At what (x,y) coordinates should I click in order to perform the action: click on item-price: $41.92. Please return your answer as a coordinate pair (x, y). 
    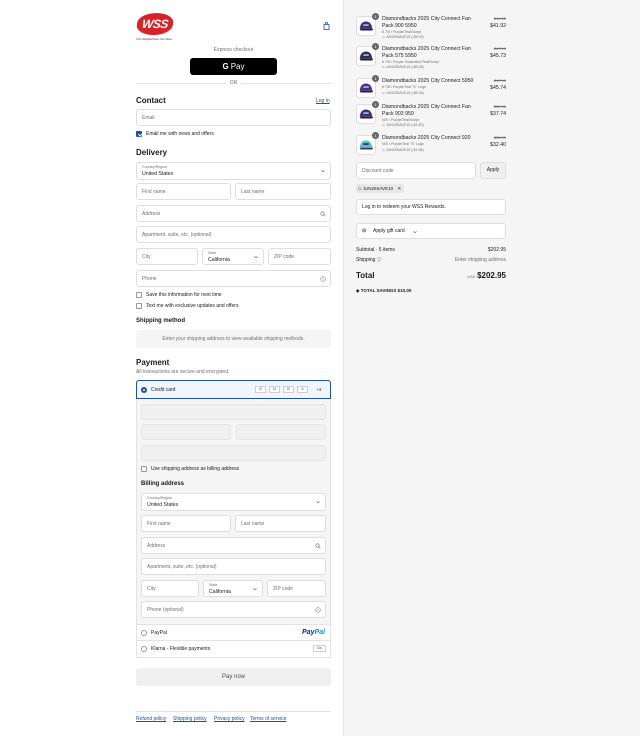
    Looking at the image, I should click on (498, 26).